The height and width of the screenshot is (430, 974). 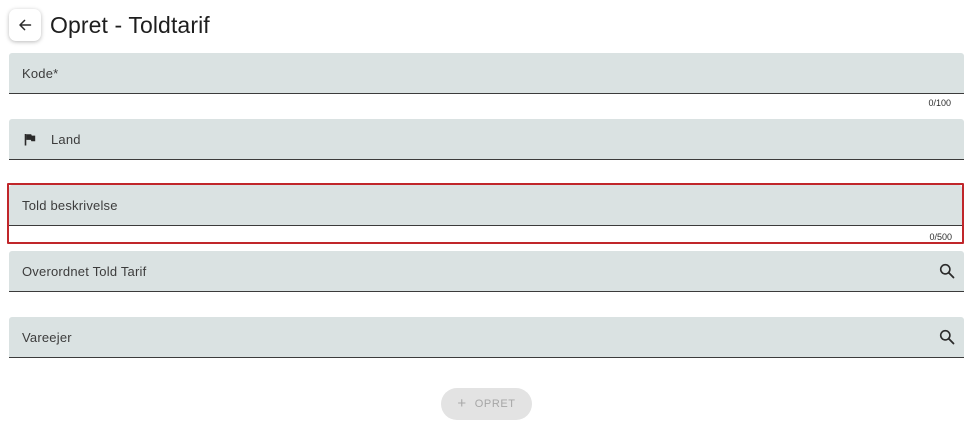 What do you see at coordinates (47, 337) in the screenshot?
I see `goods-owner-field-label: Vareejer` at bounding box center [47, 337].